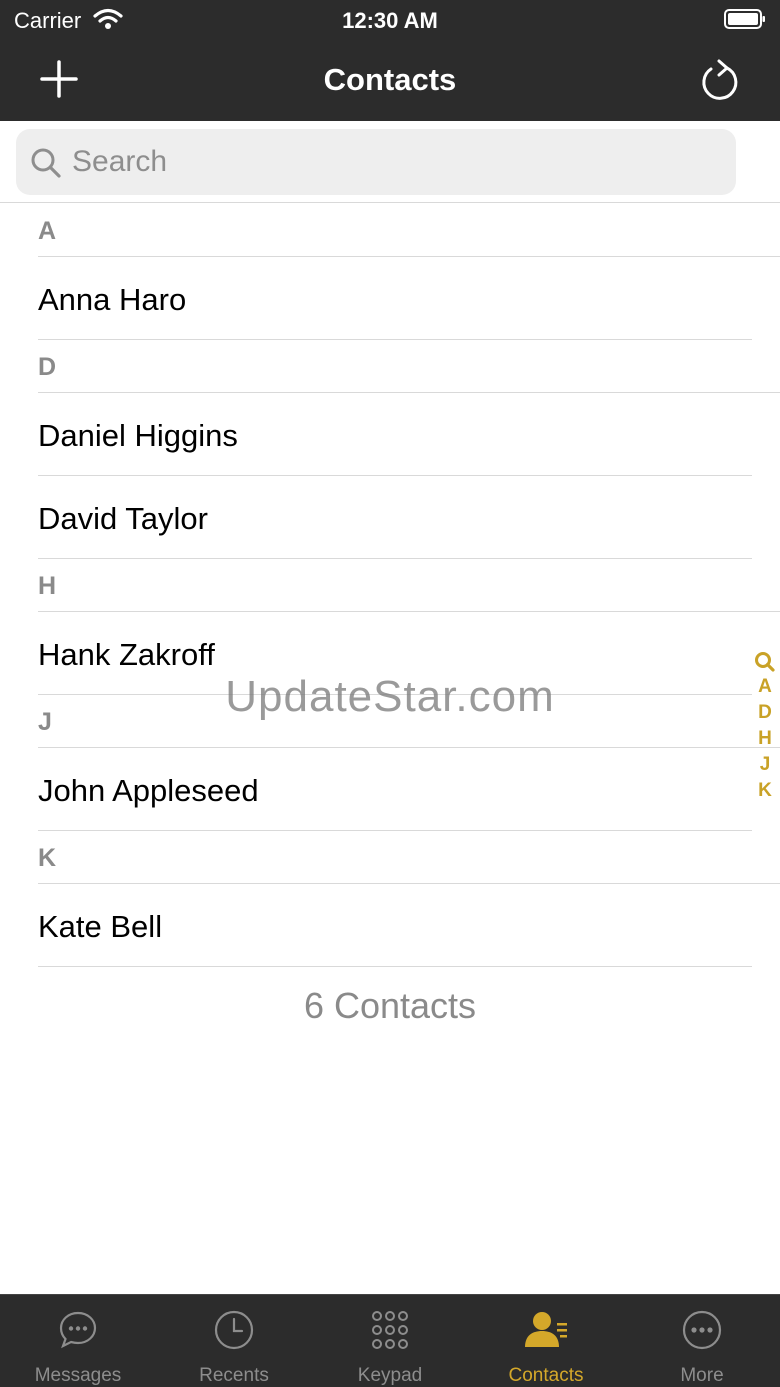  What do you see at coordinates (148, 790) in the screenshot?
I see `contact-name: John Appleseed` at bounding box center [148, 790].